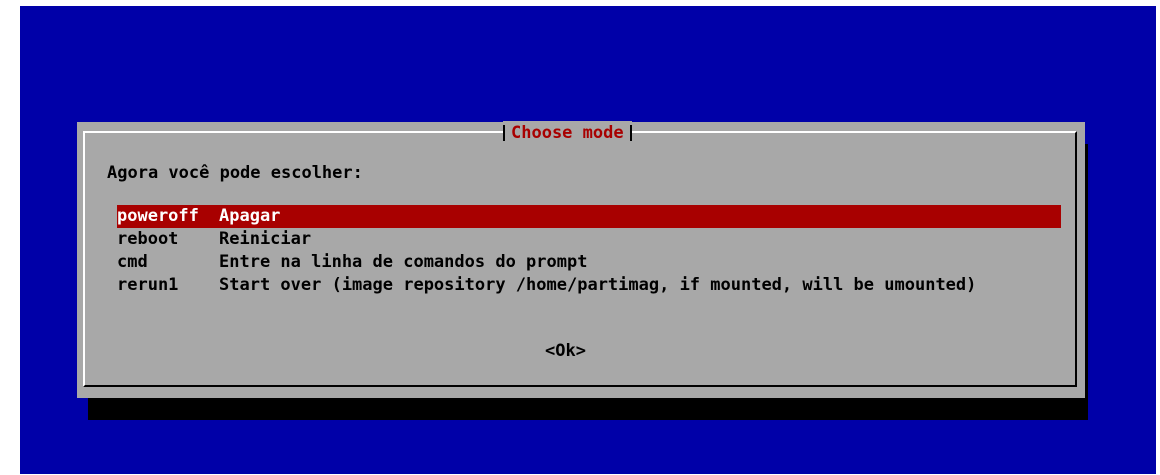  Describe the element at coordinates (250, 216) in the screenshot. I see `menu-item-description: Apagar` at that location.